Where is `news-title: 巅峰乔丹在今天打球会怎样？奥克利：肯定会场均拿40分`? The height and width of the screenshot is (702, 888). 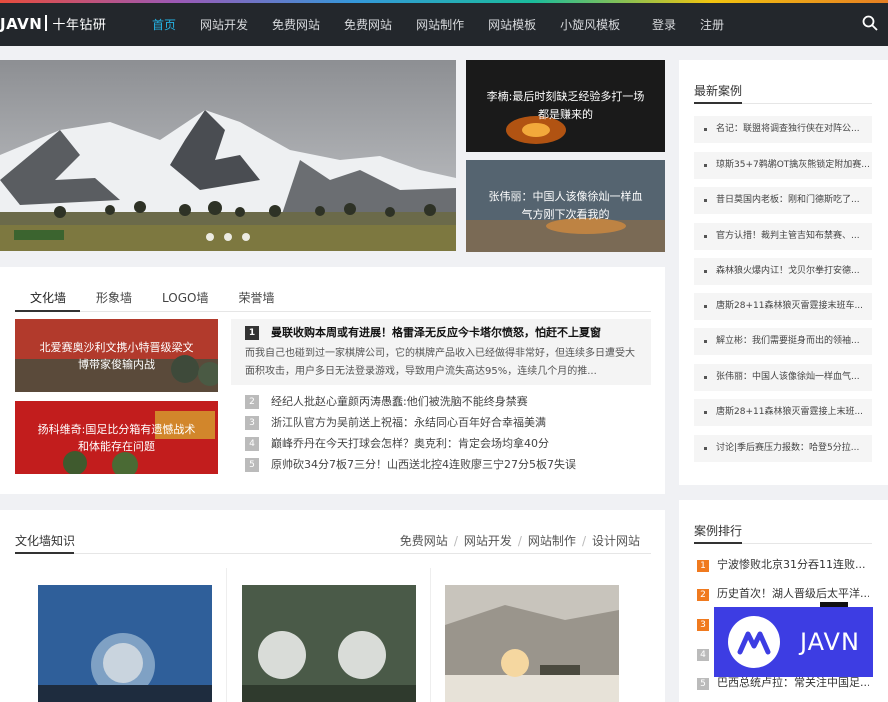 news-title: 巅峰乔丹在今天打球会怎样？奥克利：肯定会场均拿40分 is located at coordinates (410, 443).